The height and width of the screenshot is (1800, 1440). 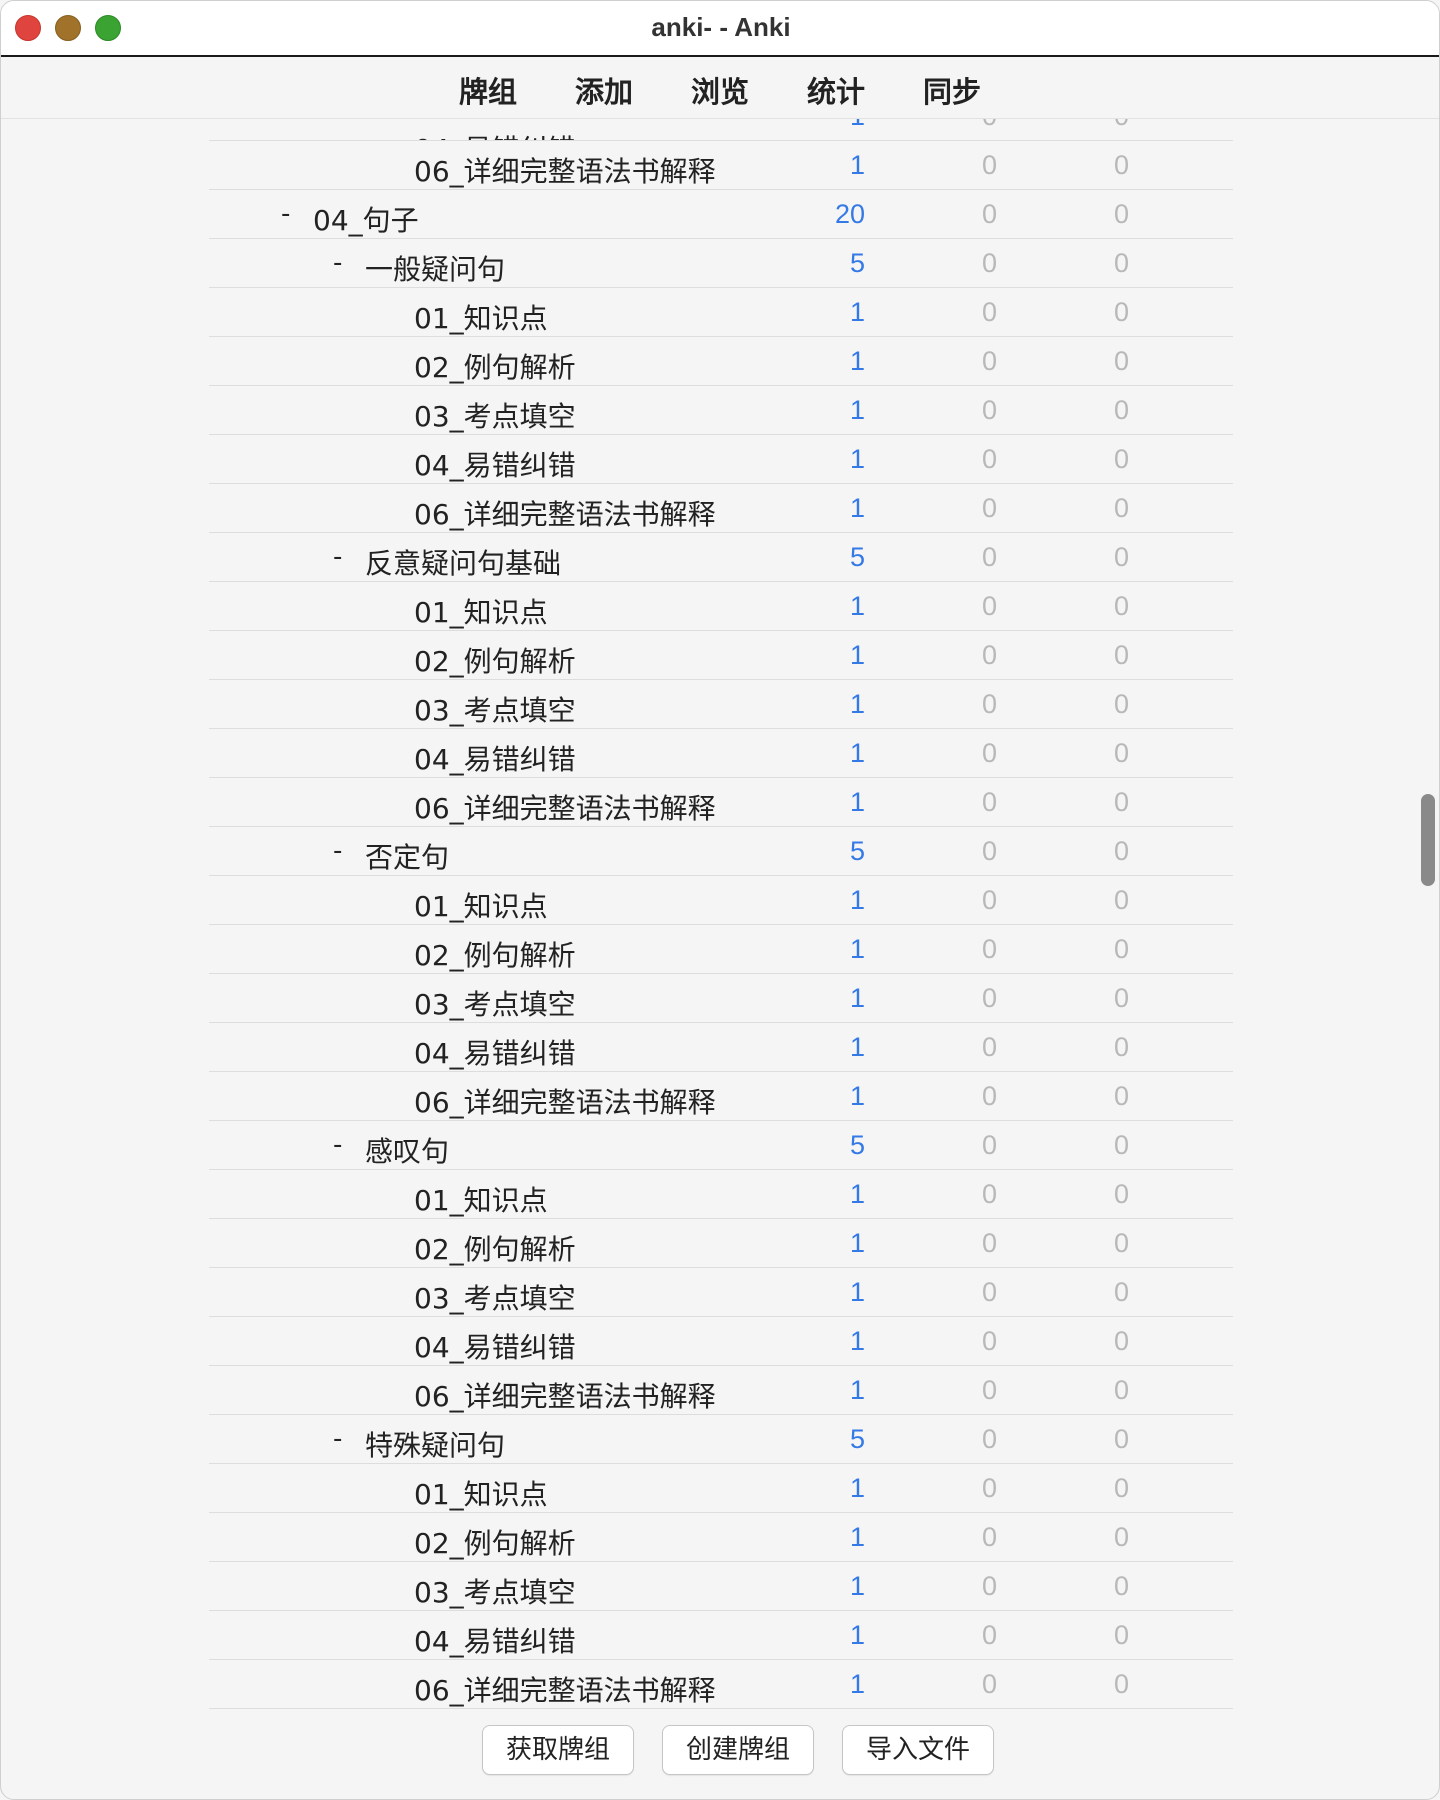 I want to click on deck-name: 特殊疑问句, so click(x=435, y=1444).